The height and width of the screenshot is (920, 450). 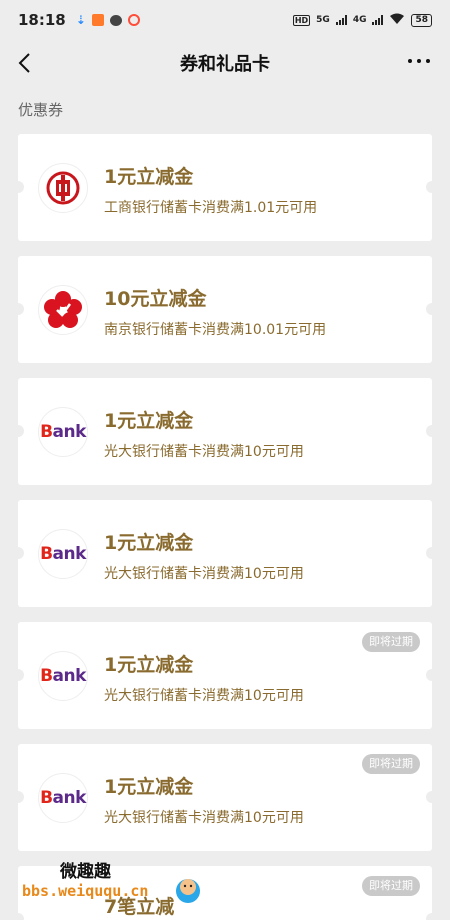 I want to click on signal-icon, so click(x=341, y=20).